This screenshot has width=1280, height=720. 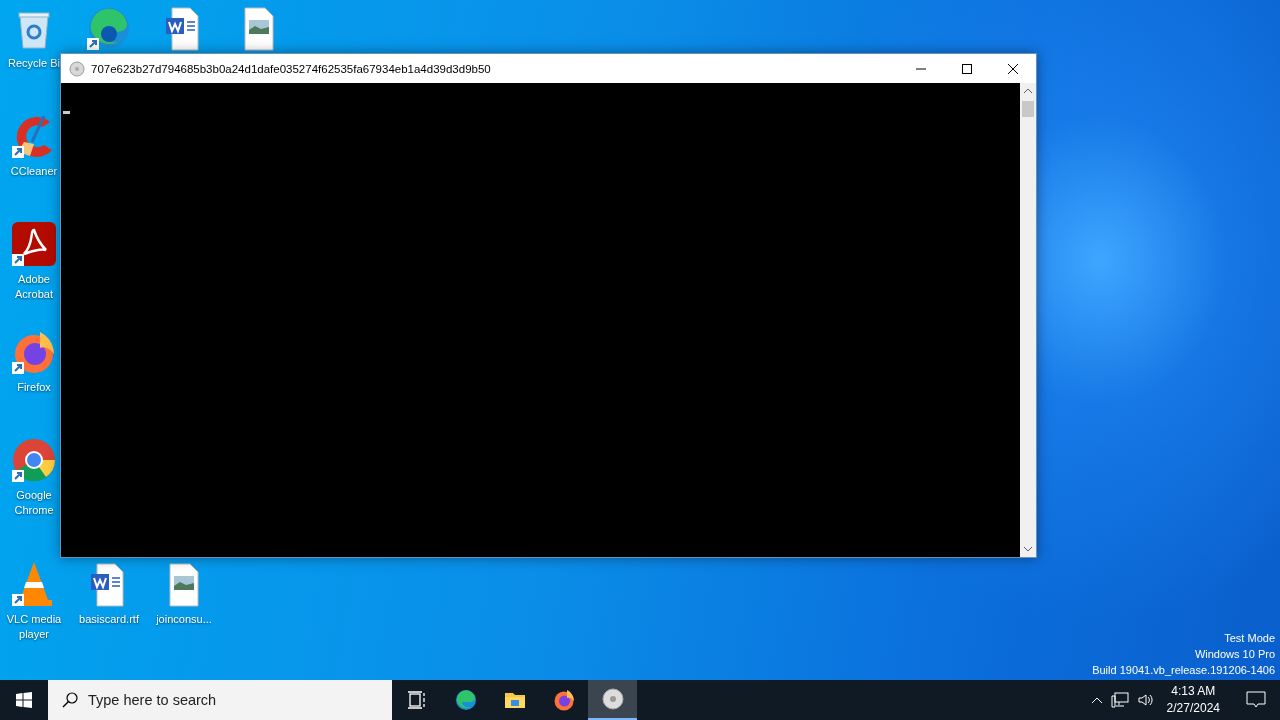 What do you see at coordinates (109, 619) in the screenshot?
I see `desktop-icon-label: basiscard.rtf` at bounding box center [109, 619].